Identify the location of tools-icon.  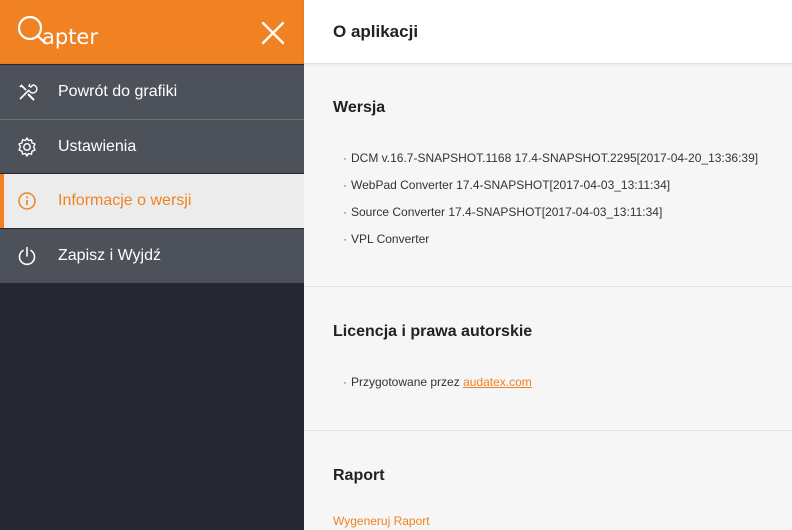
(28, 92).